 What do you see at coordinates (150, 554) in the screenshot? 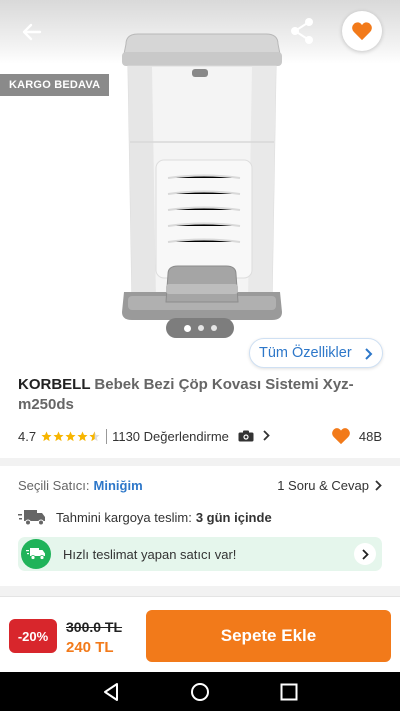
I see `fast-delivery-label: Hızlı teslimat yapan satıcı var!` at bounding box center [150, 554].